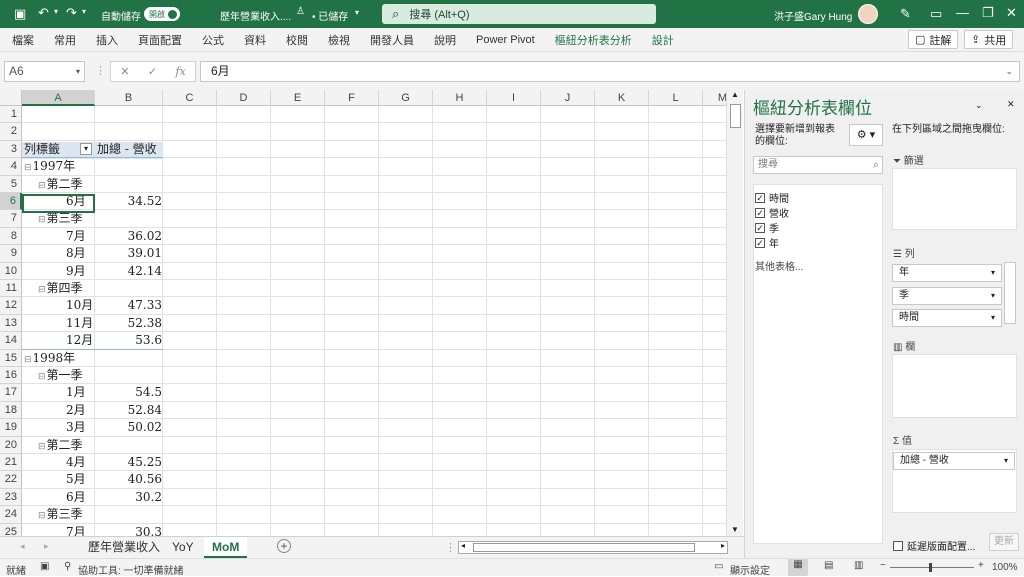 This screenshot has width=1024, height=577. Describe the element at coordinates (798, 567) in the screenshot. I see `normal-view-icon: ▦` at that location.